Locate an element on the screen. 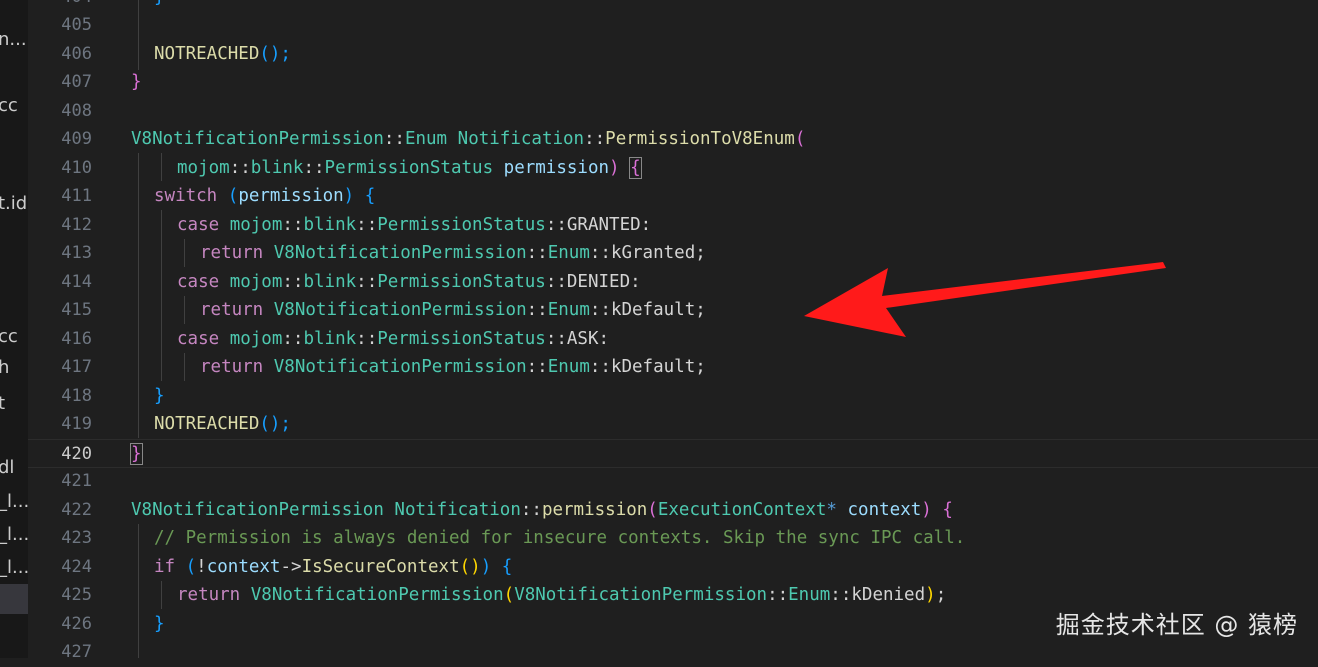  red-arrow-icon is located at coordinates (985, 299).